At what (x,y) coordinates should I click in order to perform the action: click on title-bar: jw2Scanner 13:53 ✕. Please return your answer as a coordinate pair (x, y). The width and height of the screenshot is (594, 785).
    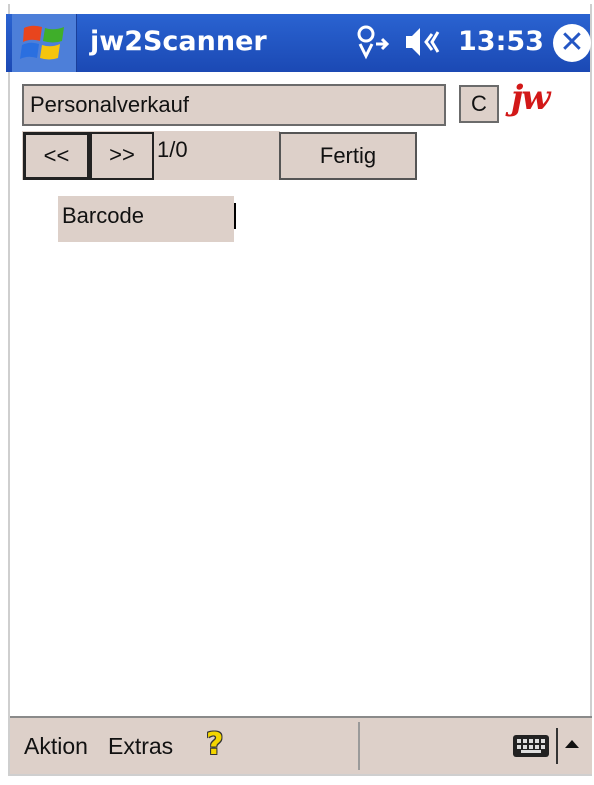
    Looking at the image, I should click on (298, 43).